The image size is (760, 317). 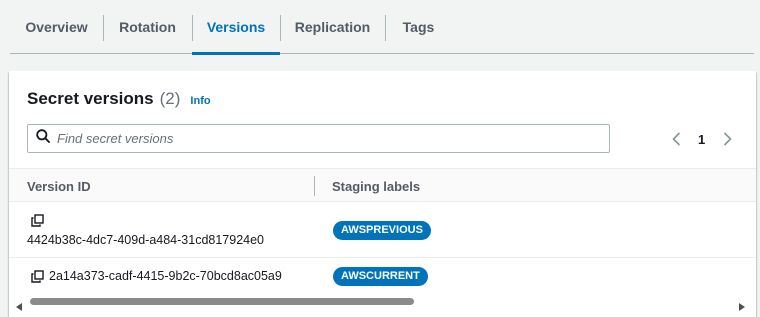 What do you see at coordinates (56, 26) in the screenshot?
I see `tab-overview: Overview` at bounding box center [56, 26].